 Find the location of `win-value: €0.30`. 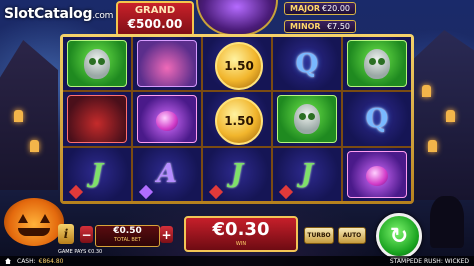

win-value: €0.30 is located at coordinates (241, 229).